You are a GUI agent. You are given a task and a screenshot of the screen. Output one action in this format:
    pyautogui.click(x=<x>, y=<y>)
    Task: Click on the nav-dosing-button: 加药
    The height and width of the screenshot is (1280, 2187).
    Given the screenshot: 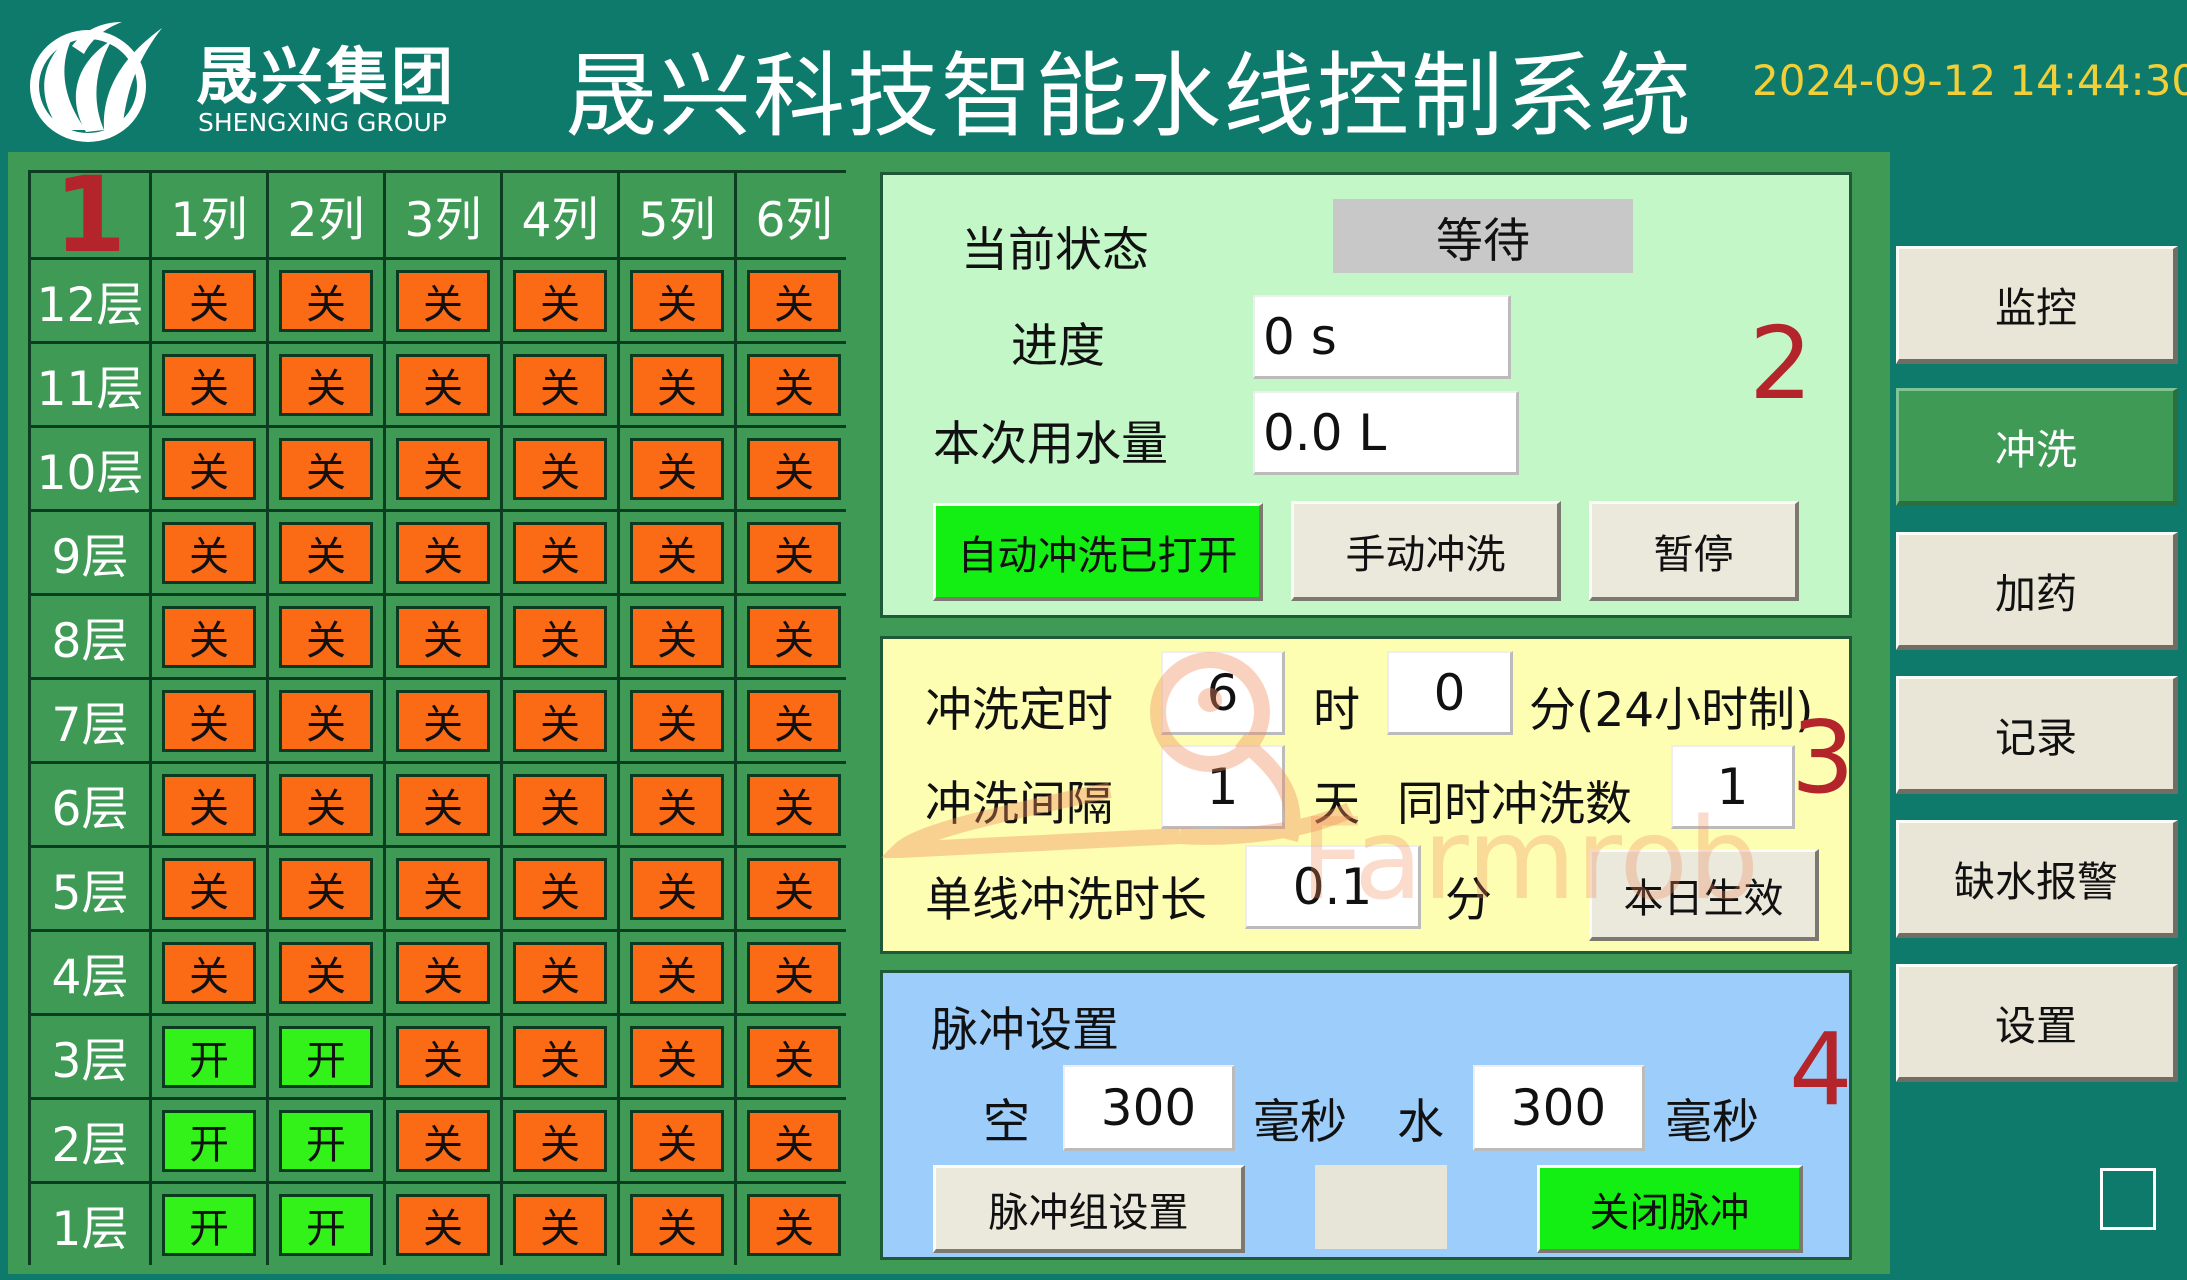 What is the action you would take?
    pyautogui.click(x=2037, y=591)
    